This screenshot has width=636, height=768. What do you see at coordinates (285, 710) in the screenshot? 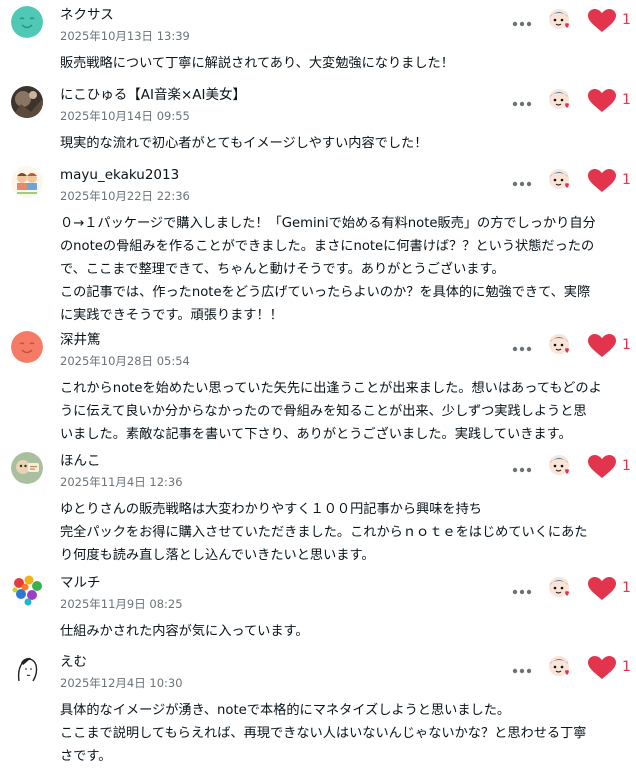
I see `comment-line: 具体的なイメージが湧き、noteで本格的にマネタイズしようと思いました。` at bounding box center [285, 710].